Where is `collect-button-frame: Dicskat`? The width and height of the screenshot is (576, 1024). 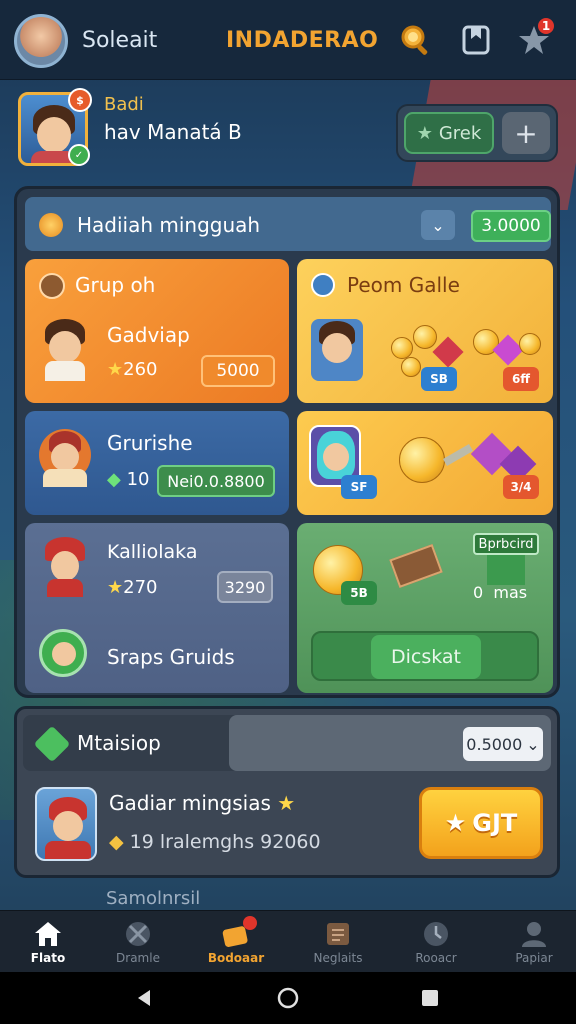
collect-button-frame: Dicskat is located at coordinates (425, 656).